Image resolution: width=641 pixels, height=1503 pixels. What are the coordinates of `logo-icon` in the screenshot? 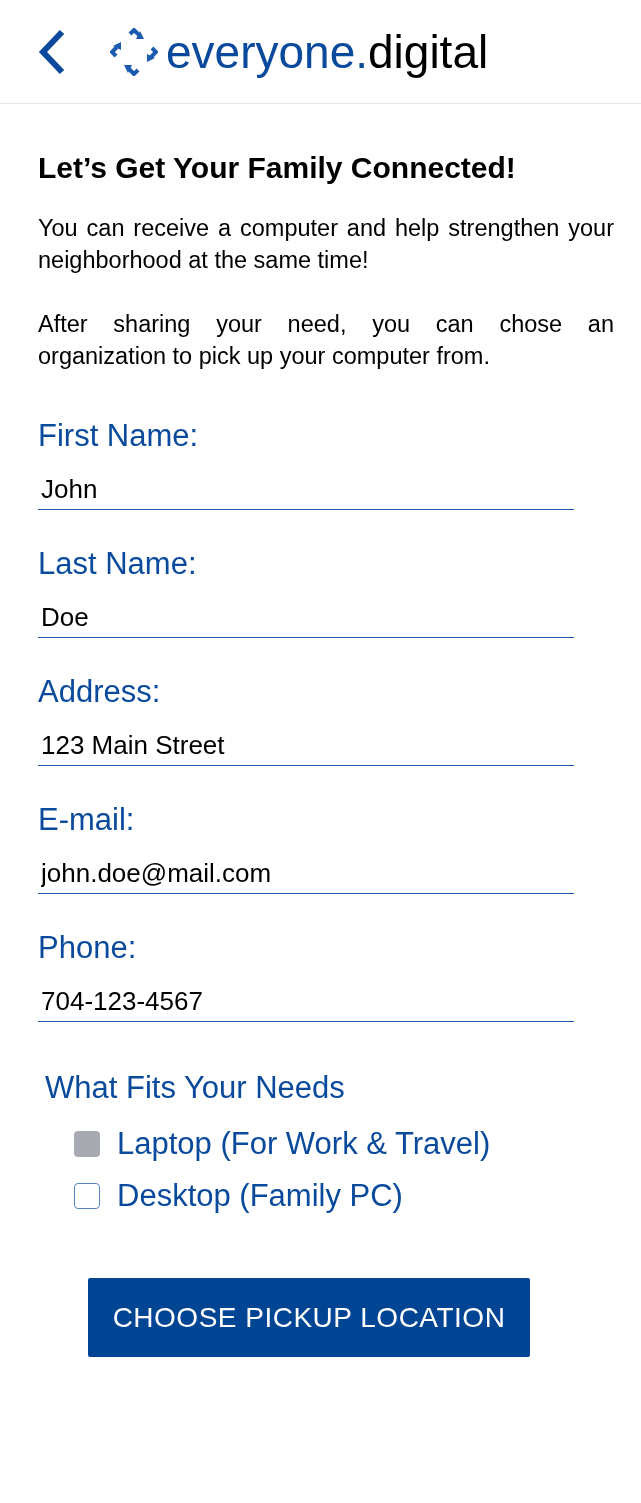 It's located at (134, 51).